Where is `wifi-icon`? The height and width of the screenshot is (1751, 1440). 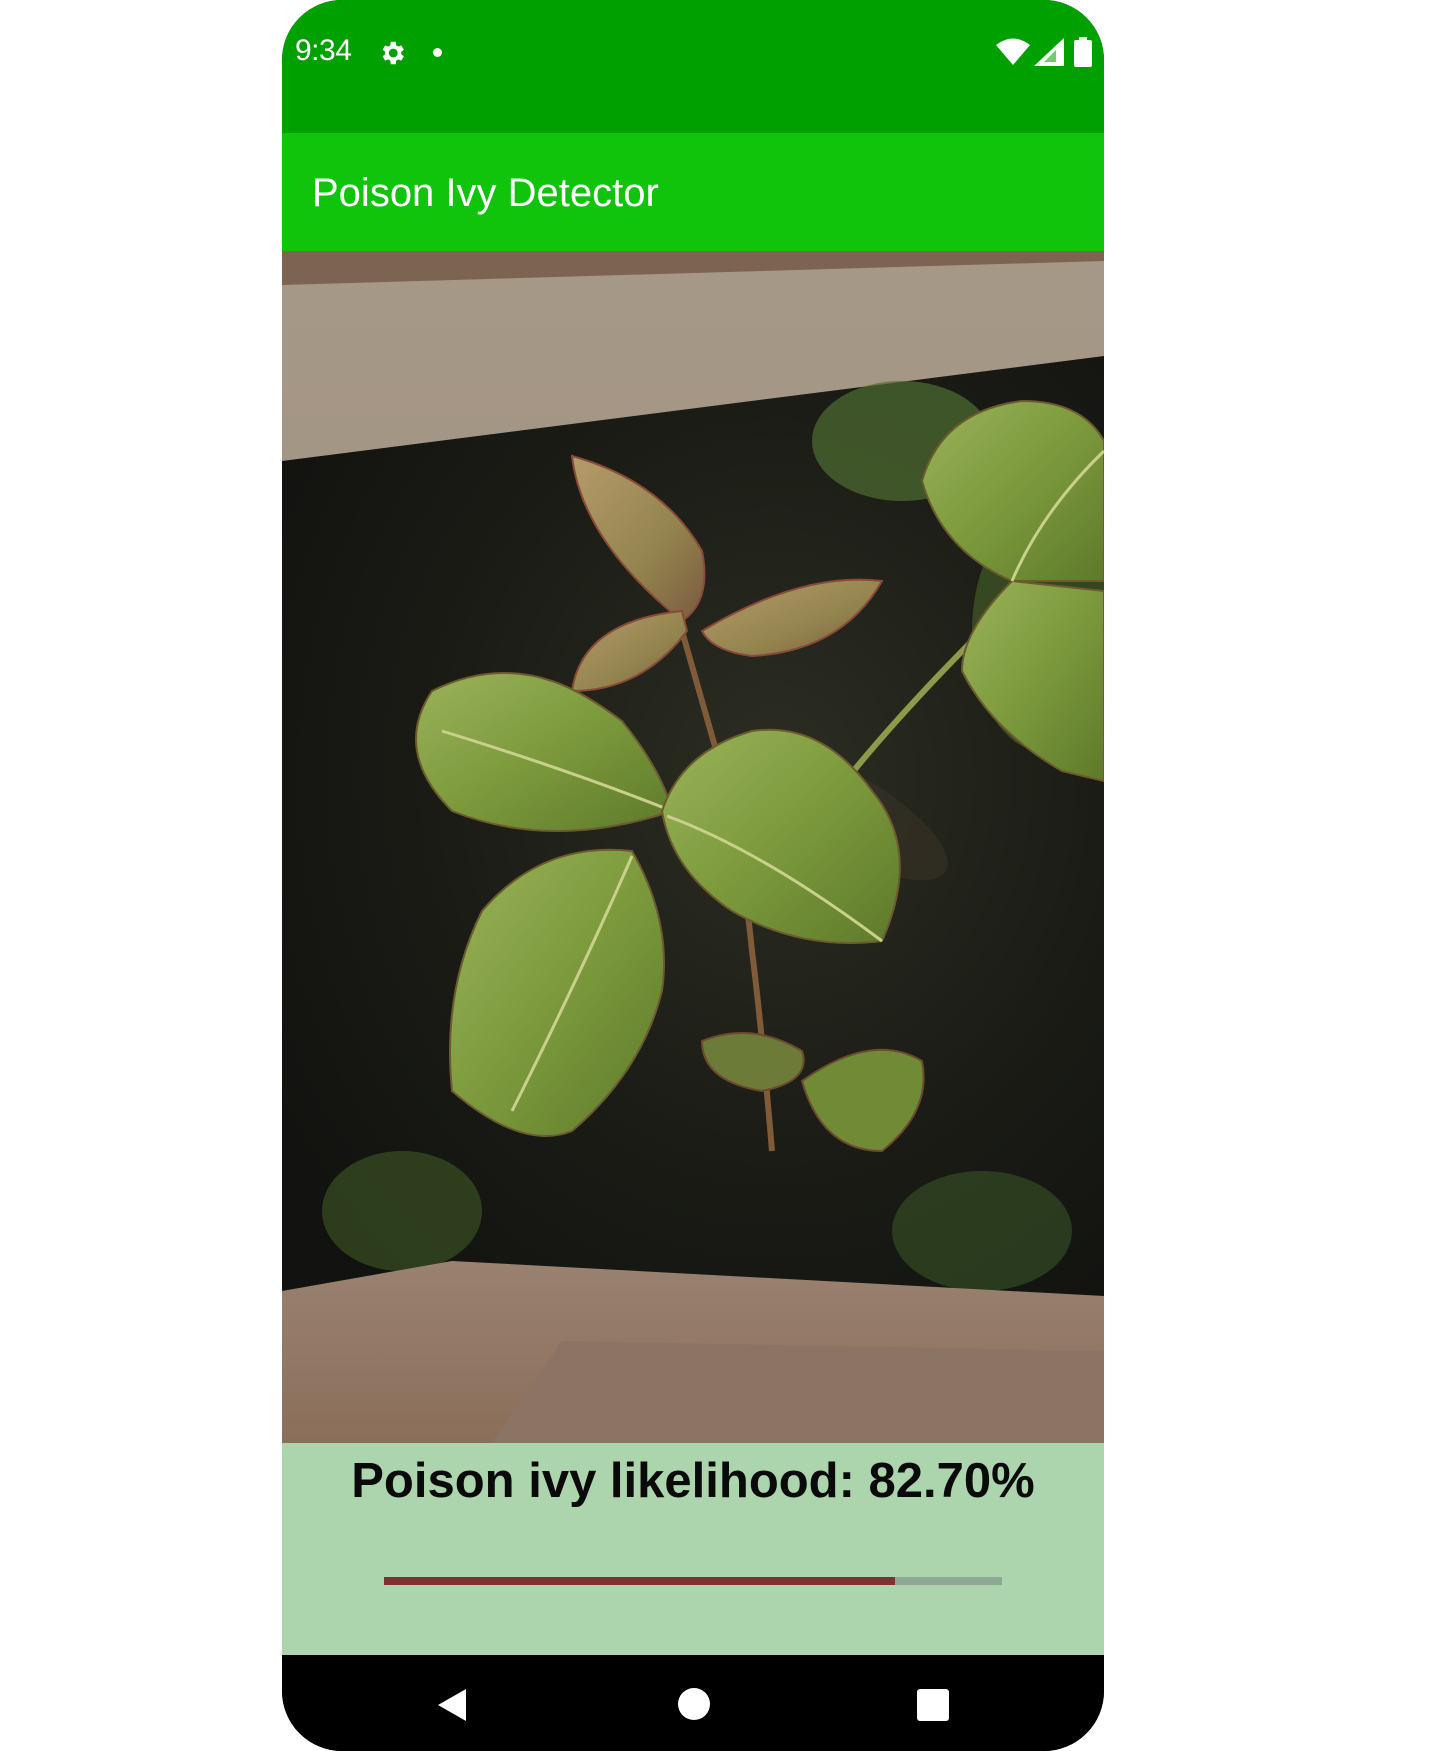
wifi-icon is located at coordinates (1013, 51).